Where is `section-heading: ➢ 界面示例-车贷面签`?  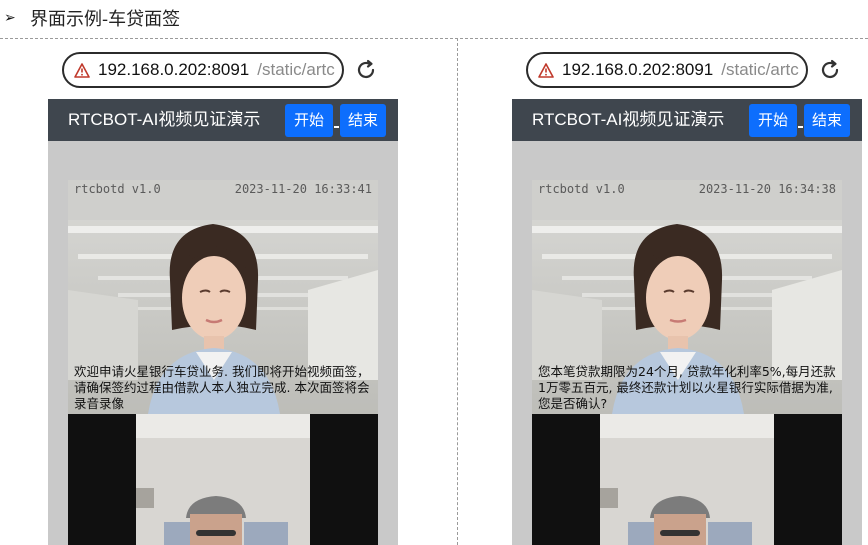 section-heading: ➢ 界面示例-车贷面签 is located at coordinates (92, 18).